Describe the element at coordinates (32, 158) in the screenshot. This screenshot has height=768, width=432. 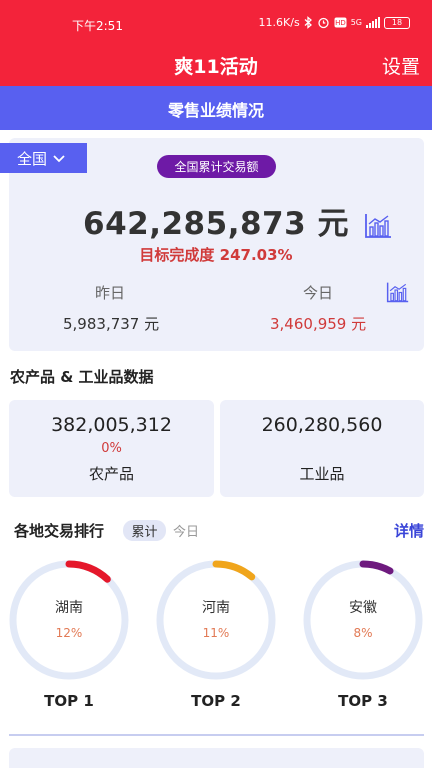
I see `region-label: 全国` at that location.